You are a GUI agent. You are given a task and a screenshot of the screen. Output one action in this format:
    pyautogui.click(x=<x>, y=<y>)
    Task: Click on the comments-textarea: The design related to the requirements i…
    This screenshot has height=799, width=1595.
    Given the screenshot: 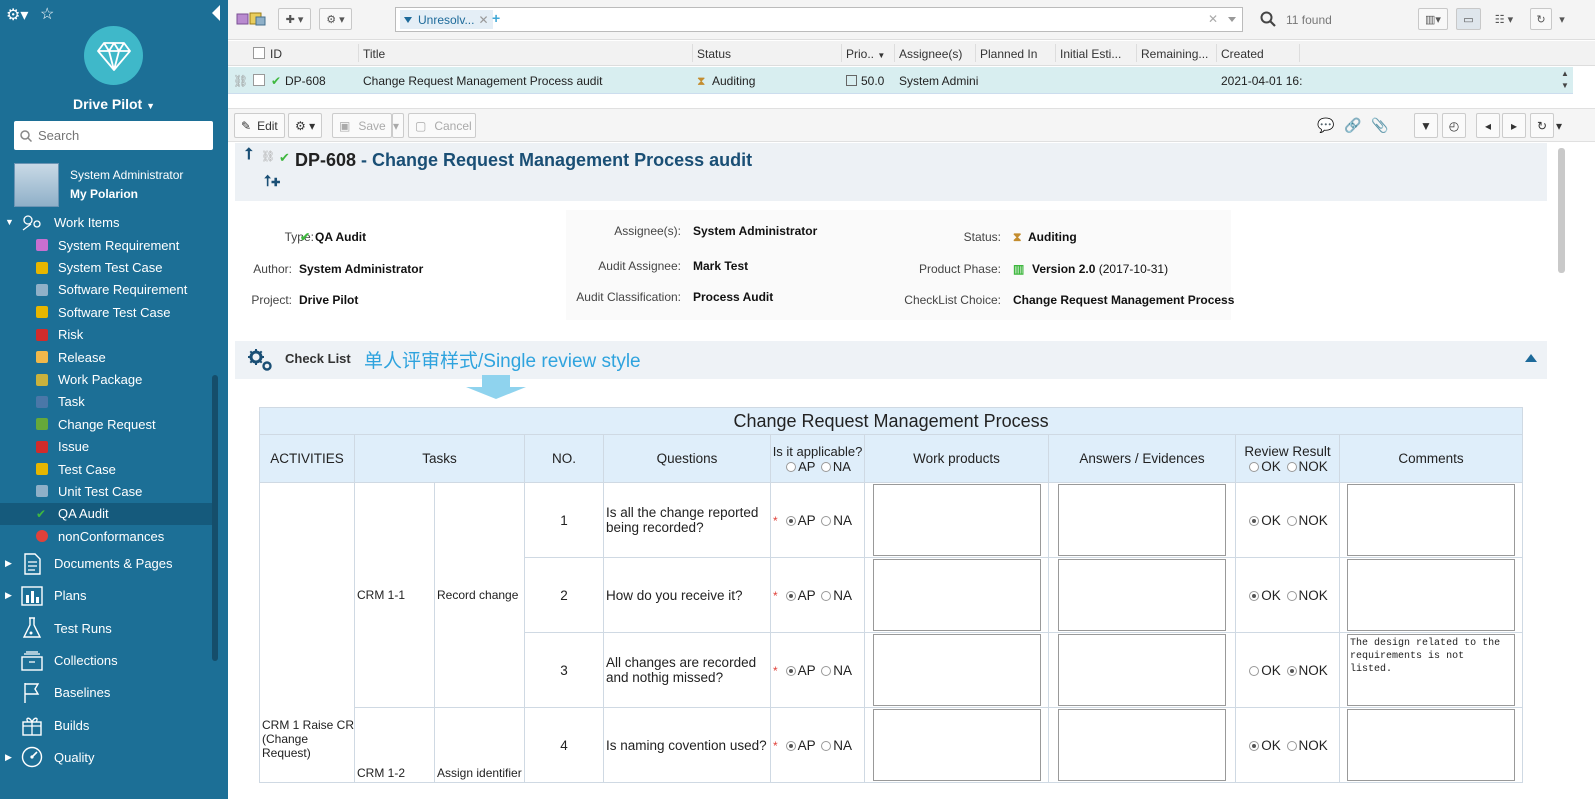 What is the action you would take?
    pyautogui.click(x=1431, y=670)
    